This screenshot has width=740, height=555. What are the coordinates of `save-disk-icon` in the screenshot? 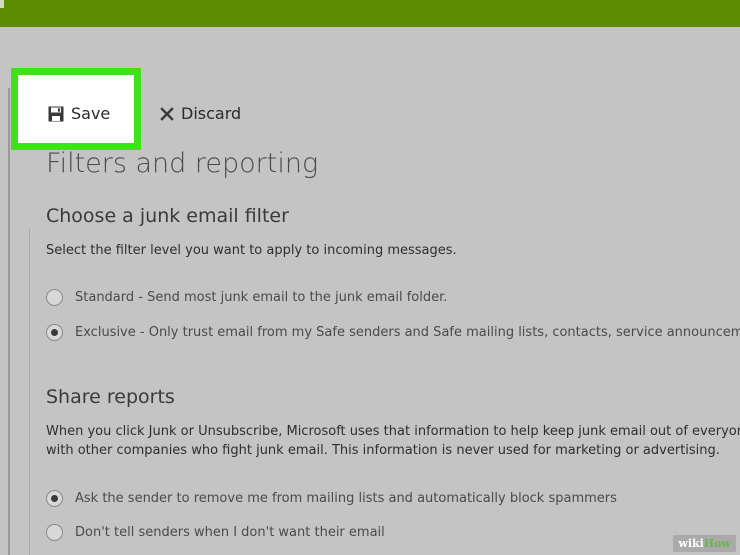 It's located at (56, 114).